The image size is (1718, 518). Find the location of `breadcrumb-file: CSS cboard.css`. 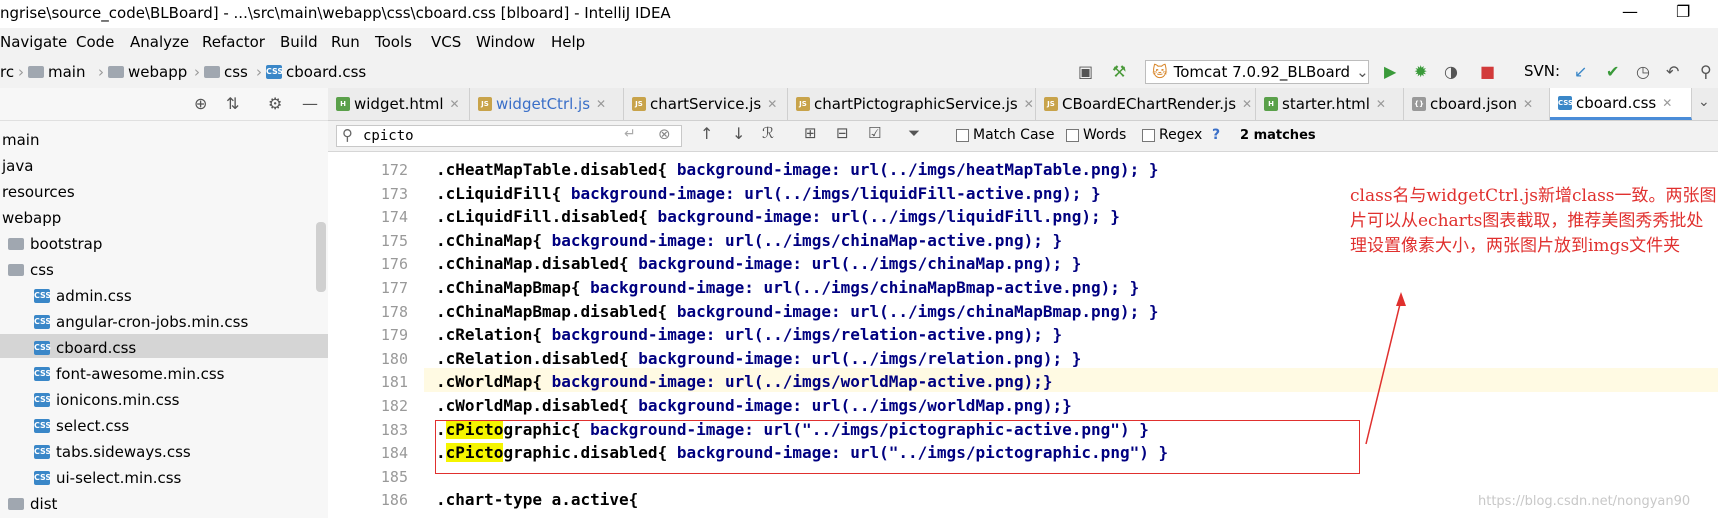

breadcrumb-file: CSS cboard.css is located at coordinates (316, 72).